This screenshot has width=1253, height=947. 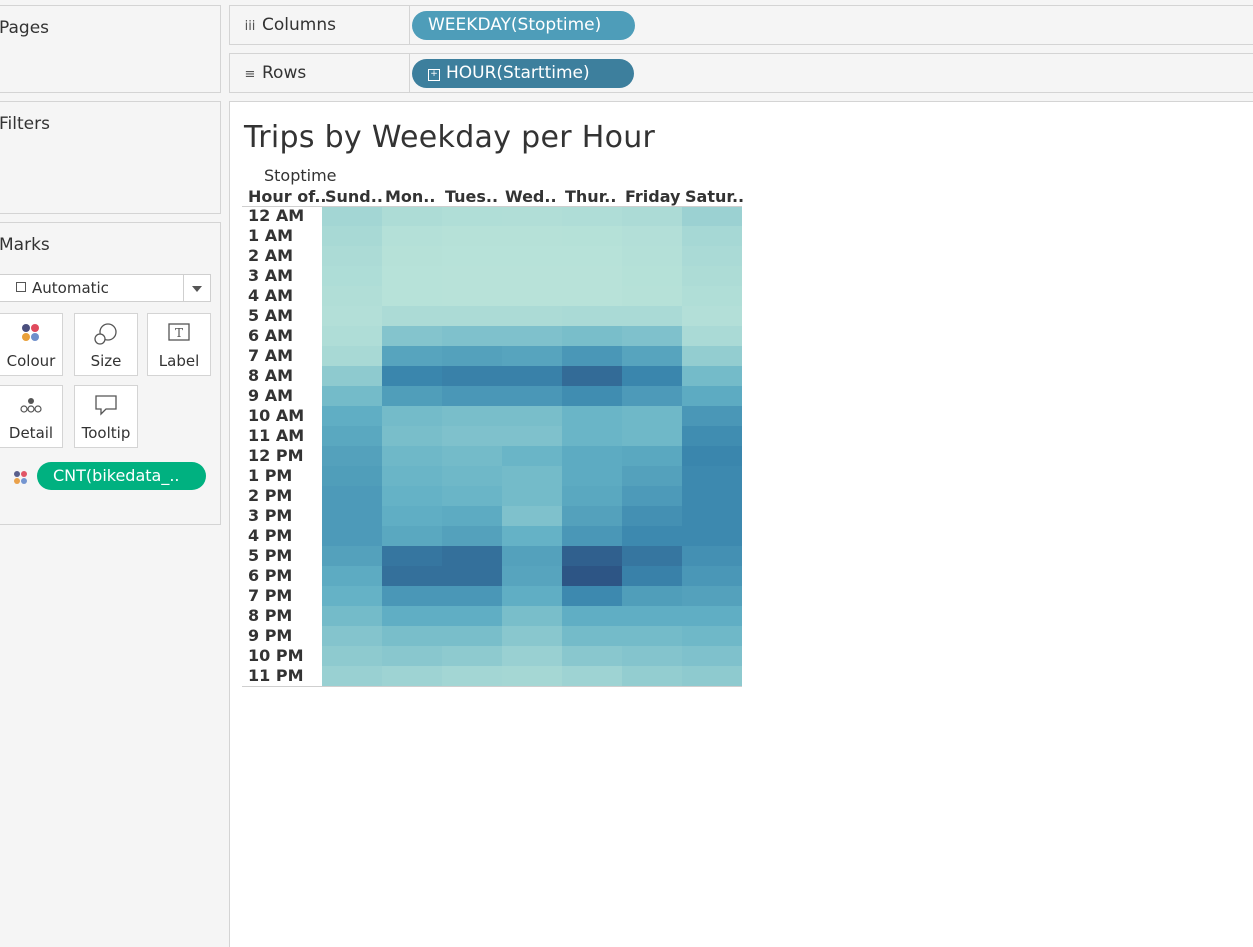 What do you see at coordinates (110, 157) in the screenshot?
I see `filters-card: Filters` at bounding box center [110, 157].